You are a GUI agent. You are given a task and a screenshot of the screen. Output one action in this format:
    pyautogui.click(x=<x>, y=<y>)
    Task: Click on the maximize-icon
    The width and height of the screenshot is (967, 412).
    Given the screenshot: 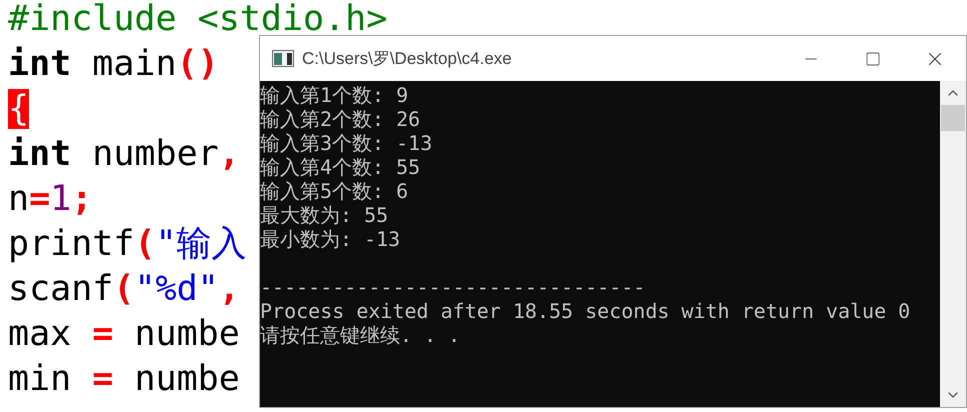 What is the action you would take?
    pyautogui.click(x=873, y=58)
    